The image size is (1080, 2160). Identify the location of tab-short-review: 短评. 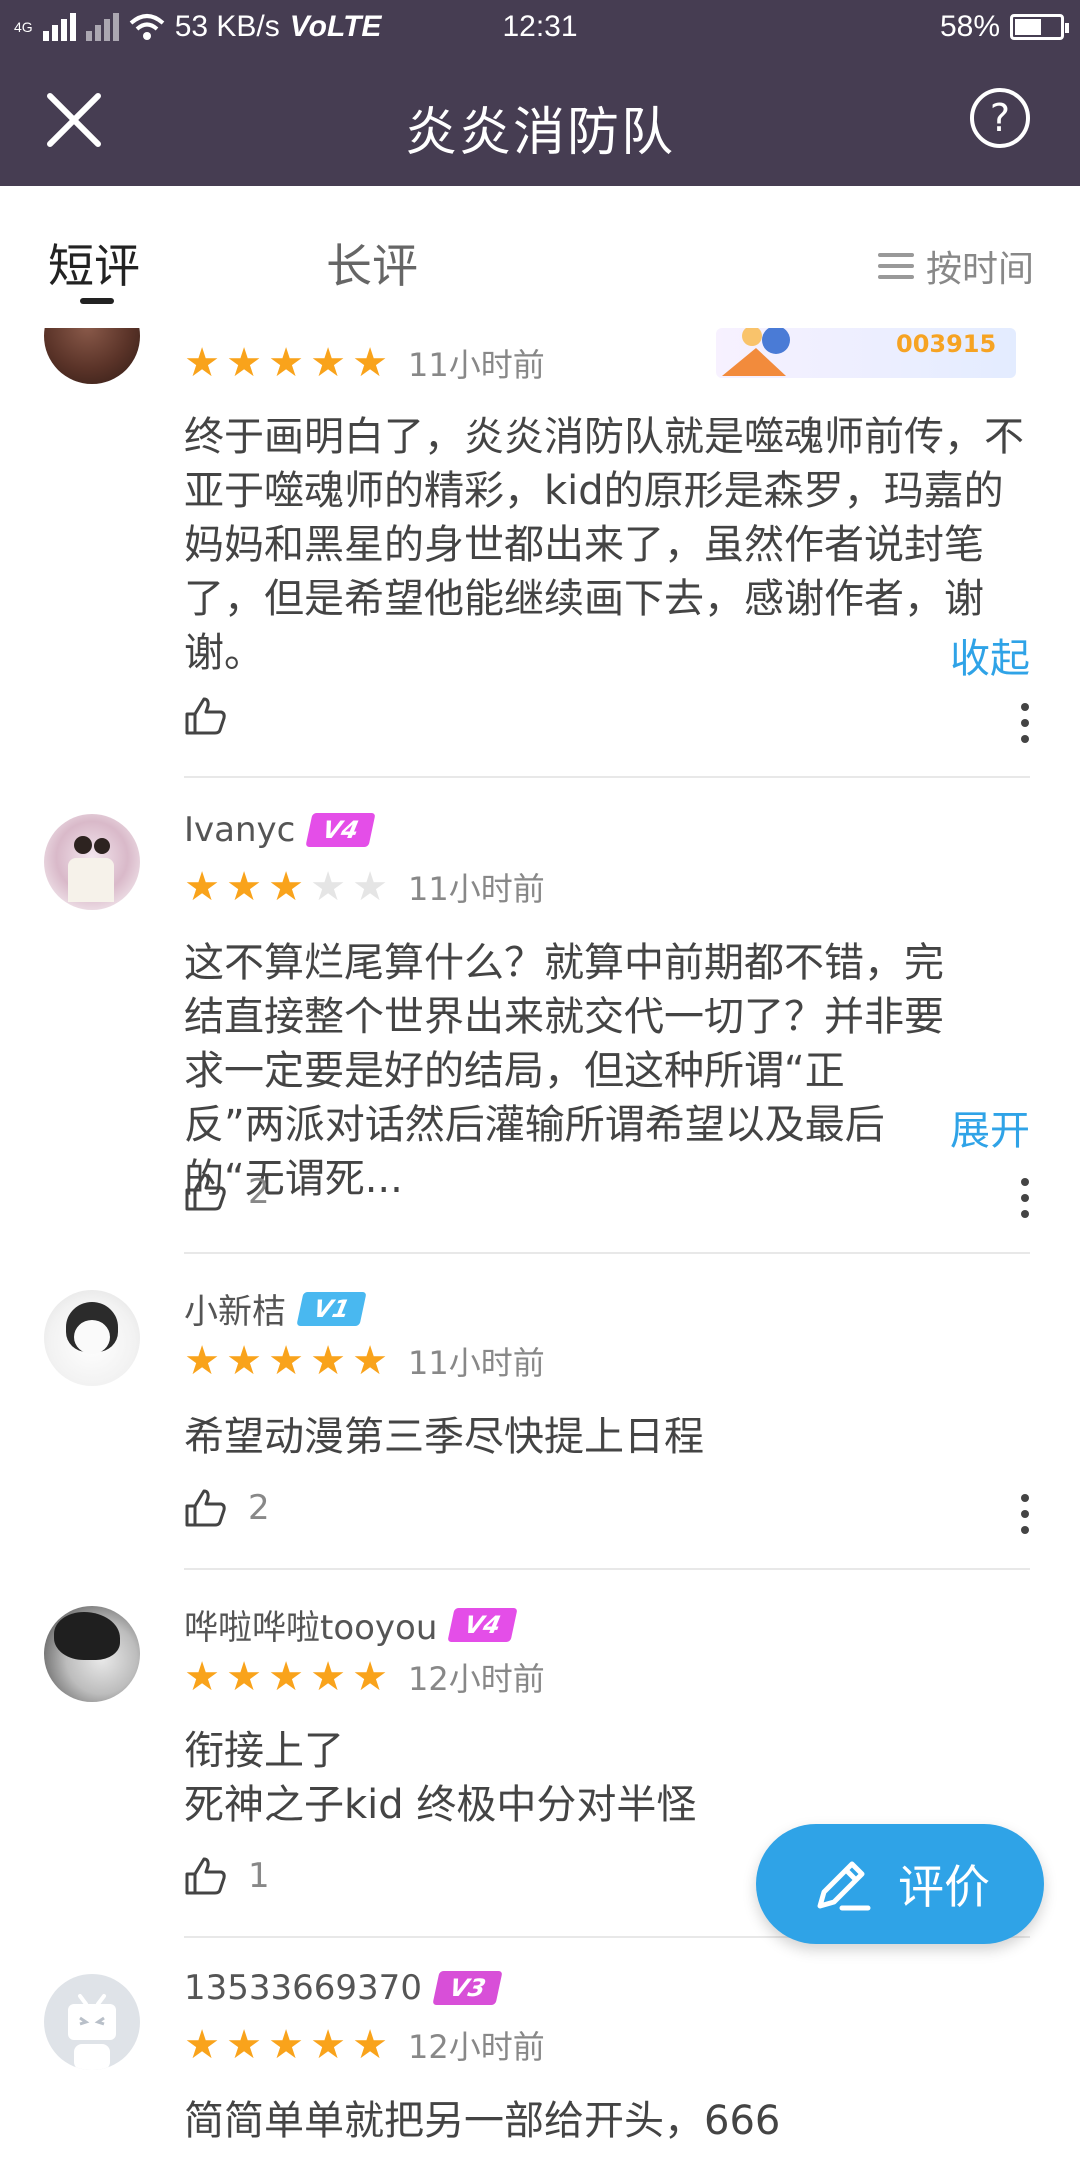
(94, 267).